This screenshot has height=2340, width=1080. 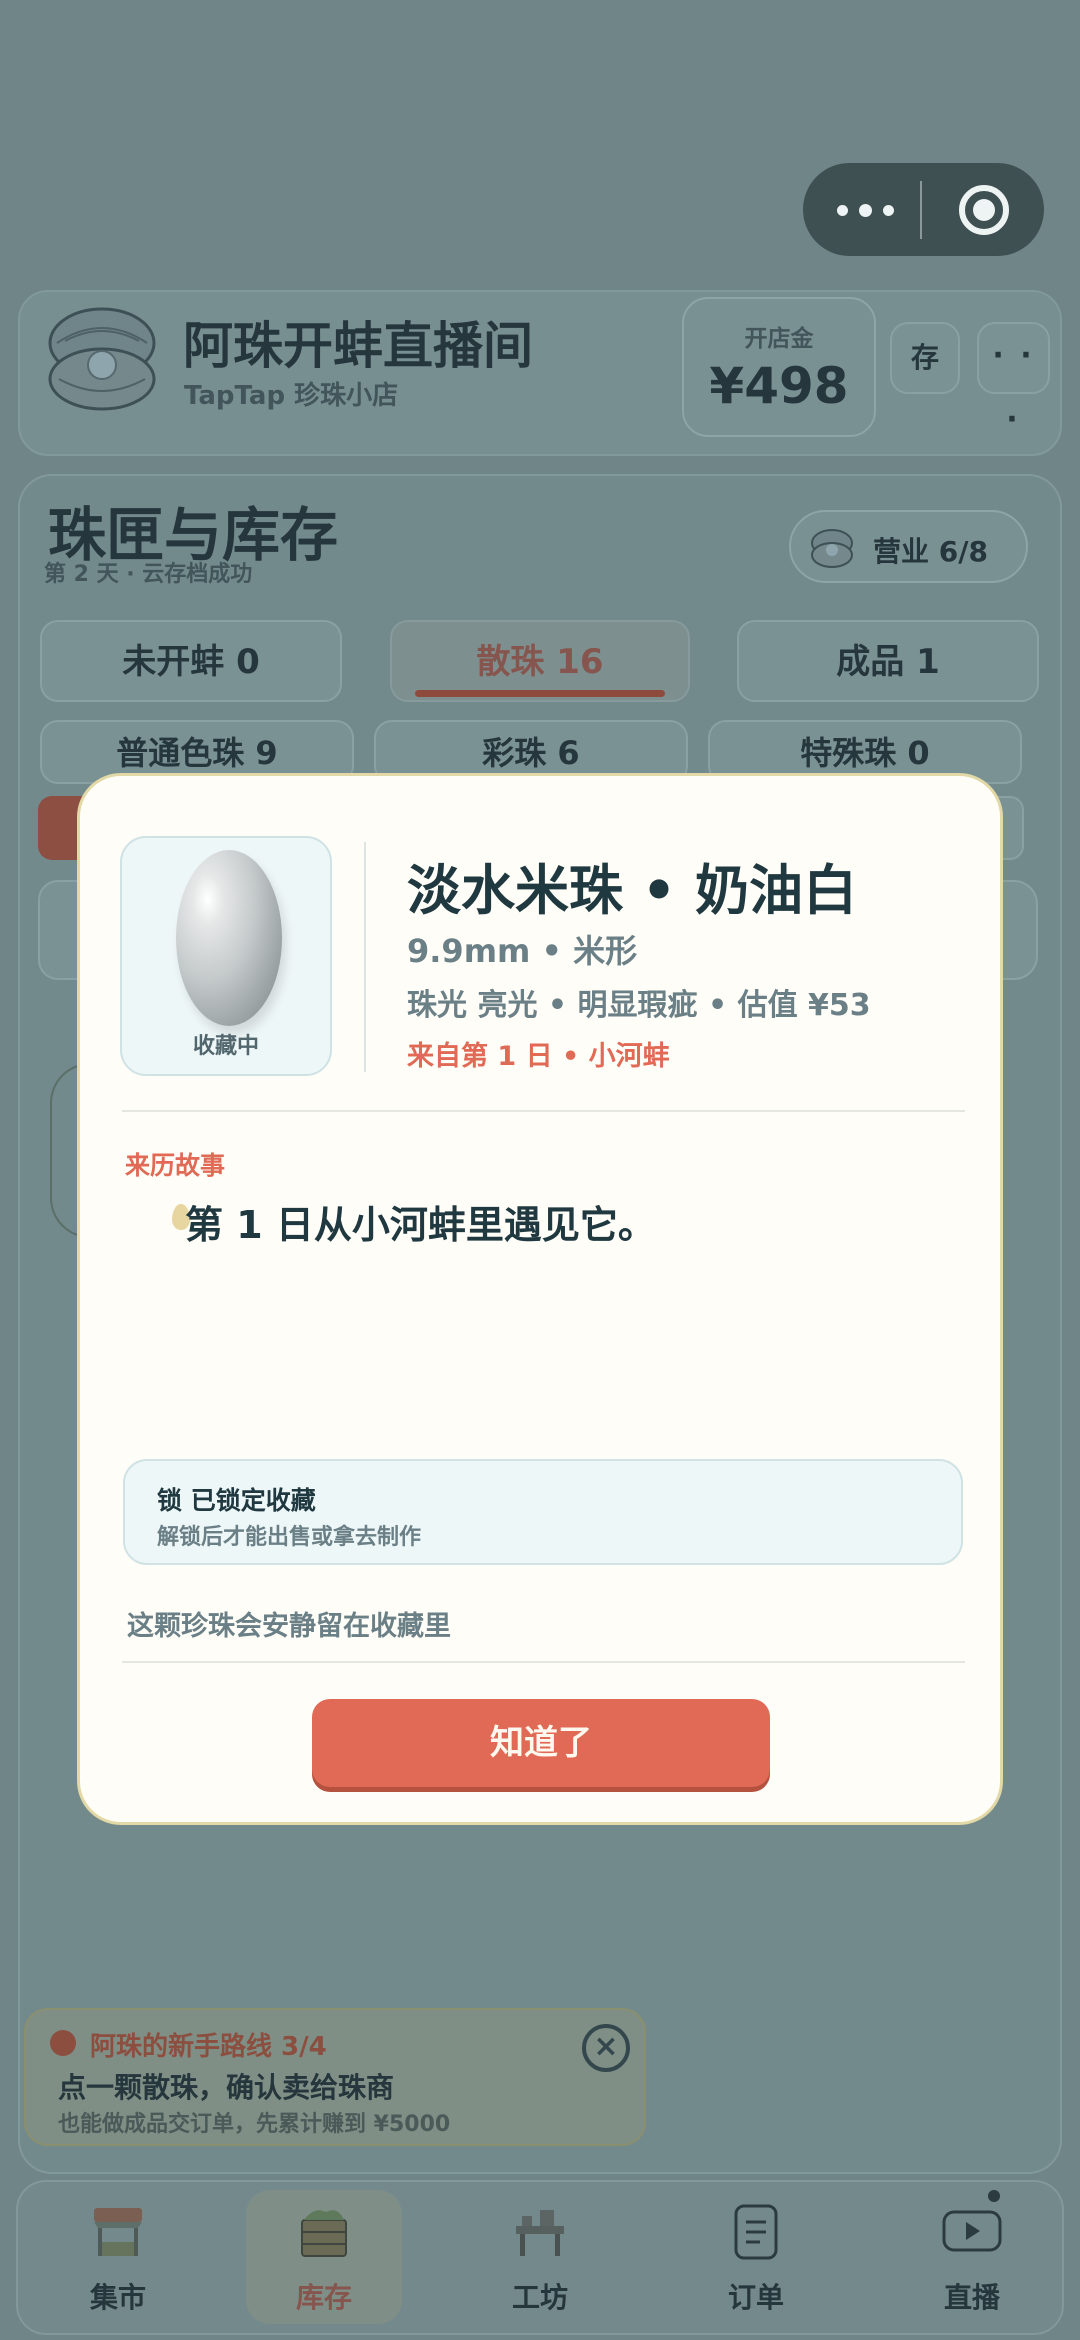 I want to click on gold-label: 开店金, so click(x=779, y=339).